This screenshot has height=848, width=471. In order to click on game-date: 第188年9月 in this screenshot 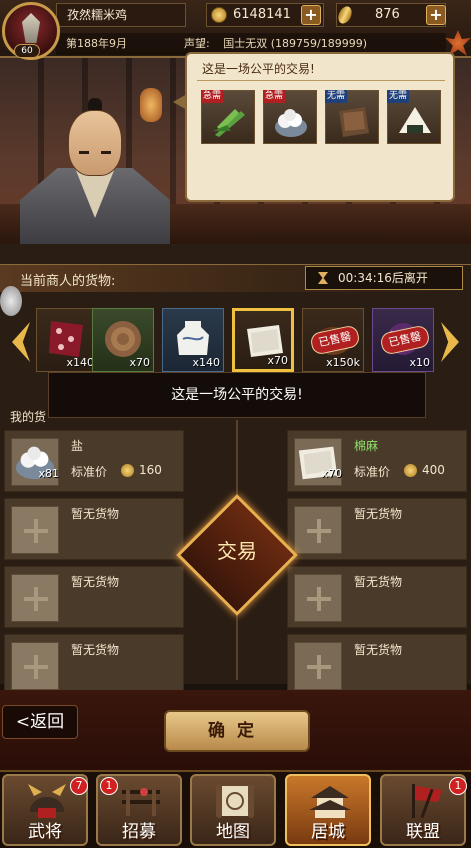, I will do `click(116, 44)`.